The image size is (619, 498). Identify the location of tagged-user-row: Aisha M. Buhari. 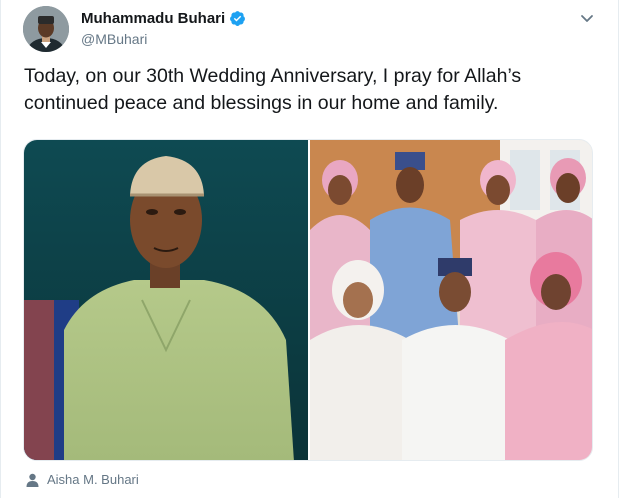
(82, 479).